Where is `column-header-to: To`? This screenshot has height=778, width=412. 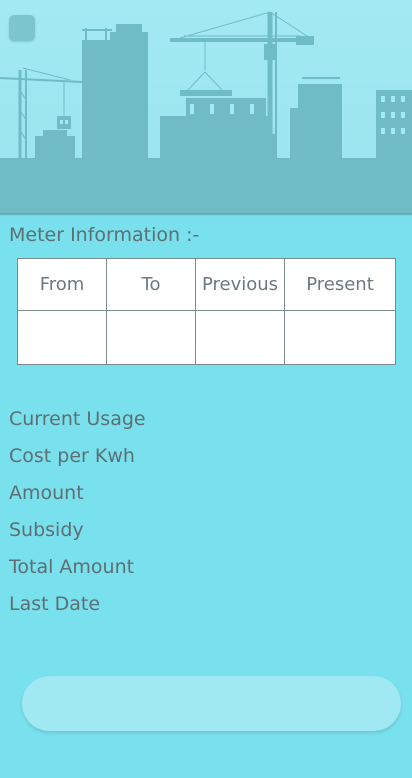 column-header-to: To is located at coordinates (151, 284).